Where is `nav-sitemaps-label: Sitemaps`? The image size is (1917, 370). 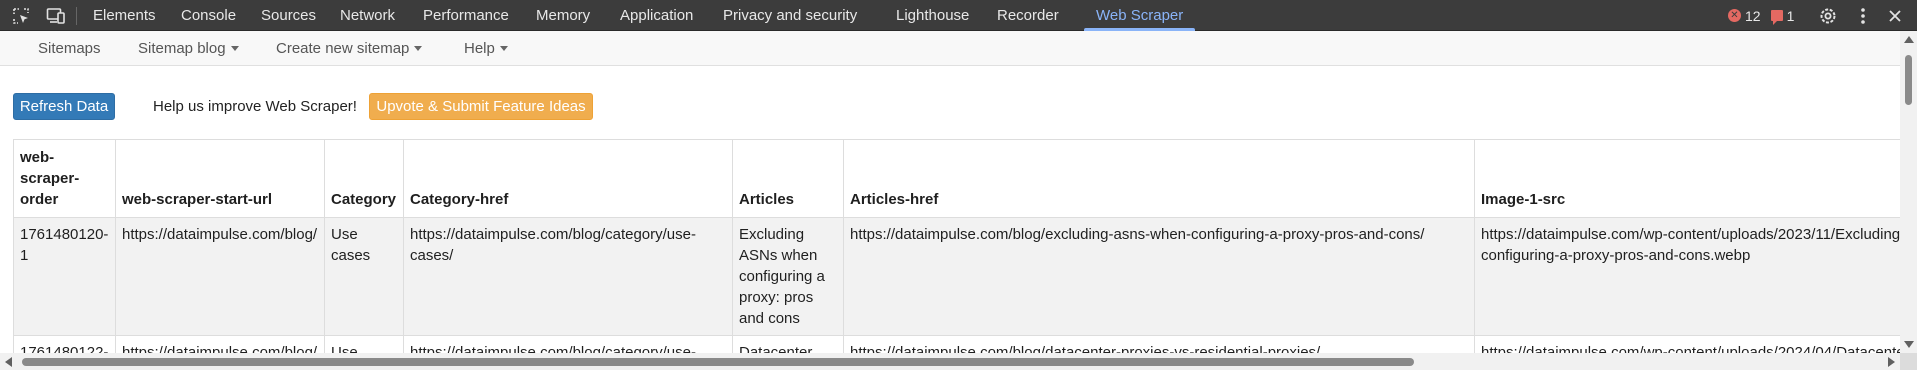
nav-sitemaps-label: Sitemaps is located at coordinates (69, 48).